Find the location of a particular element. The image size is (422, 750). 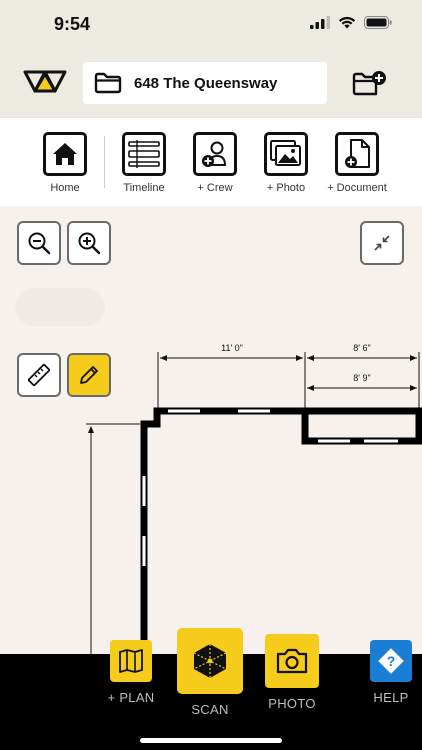

add-document-icon is located at coordinates (357, 154).